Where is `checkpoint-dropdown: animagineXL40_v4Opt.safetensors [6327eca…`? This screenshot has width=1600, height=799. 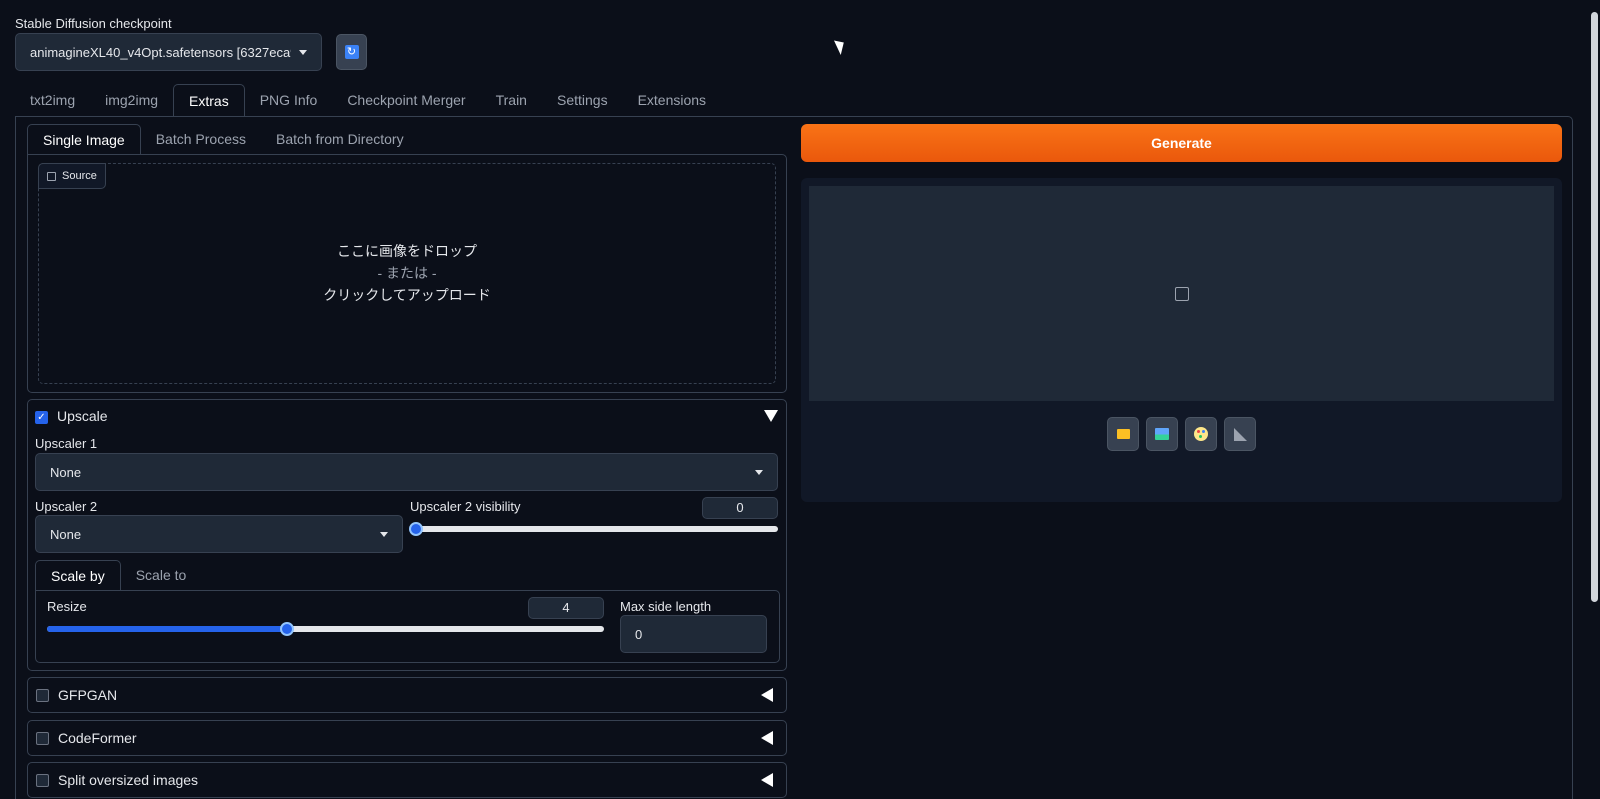 checkpoint-dropdown: animagineXL40_v4Opt.safetensors [6327eca… is located at coordinates (168, 52).